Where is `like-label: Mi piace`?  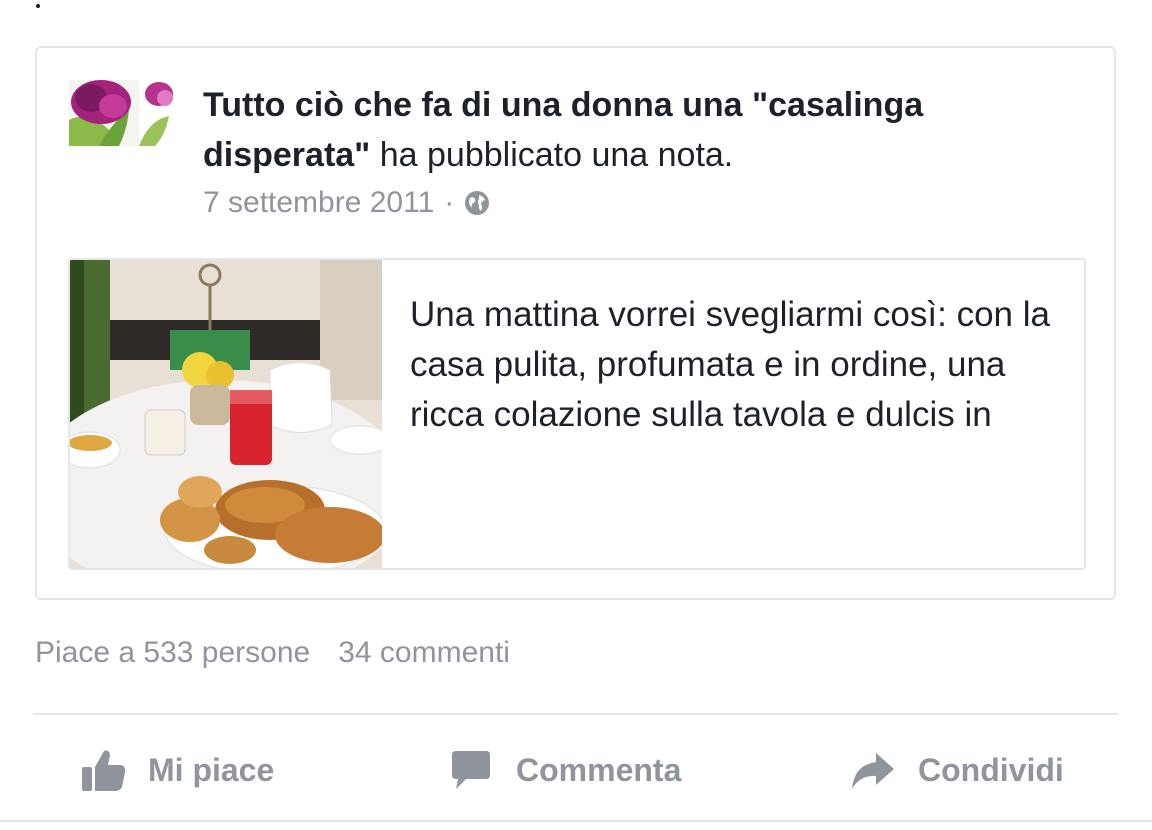 like-label: Mi piace is located at coordinates (211, 769).